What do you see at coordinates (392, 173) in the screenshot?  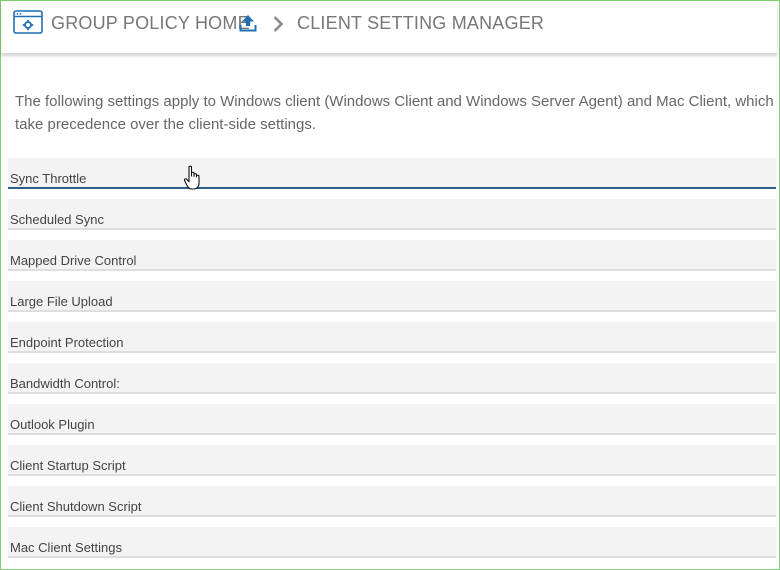 I see `setting-item-sync-throttle: Sync Throttle` at bounding box center [392, 173].